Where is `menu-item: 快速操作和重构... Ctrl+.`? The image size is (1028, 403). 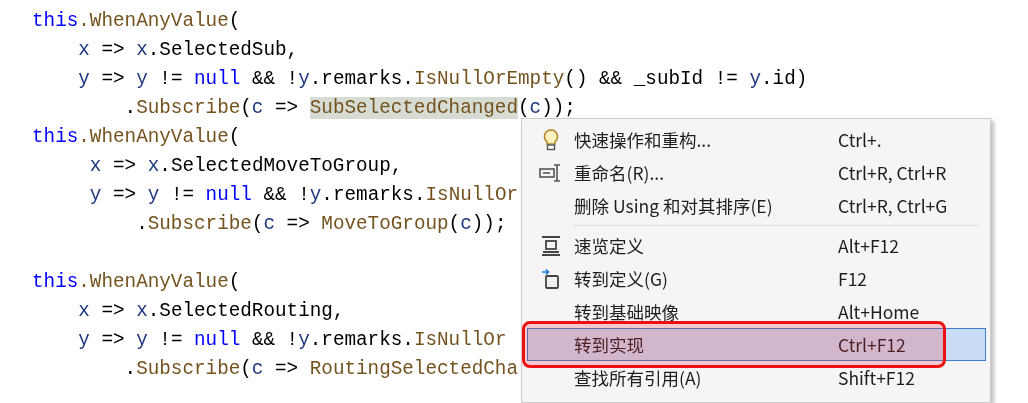
menu-item: 快速操作和重构... Ctrl+. is located at coordinates (756, 139).